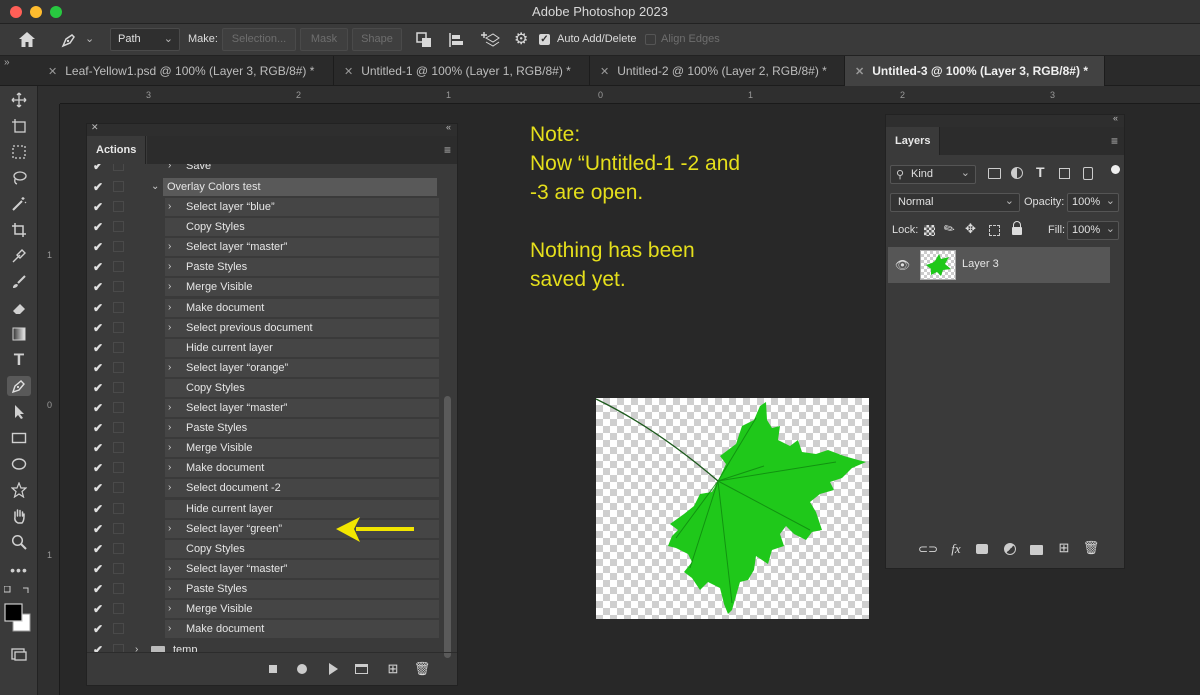 This screenshot has height=695, width=1200. Describe the element at coordinates (956, 549) in the screenshot. I see `fx-icon: fx` at that location.